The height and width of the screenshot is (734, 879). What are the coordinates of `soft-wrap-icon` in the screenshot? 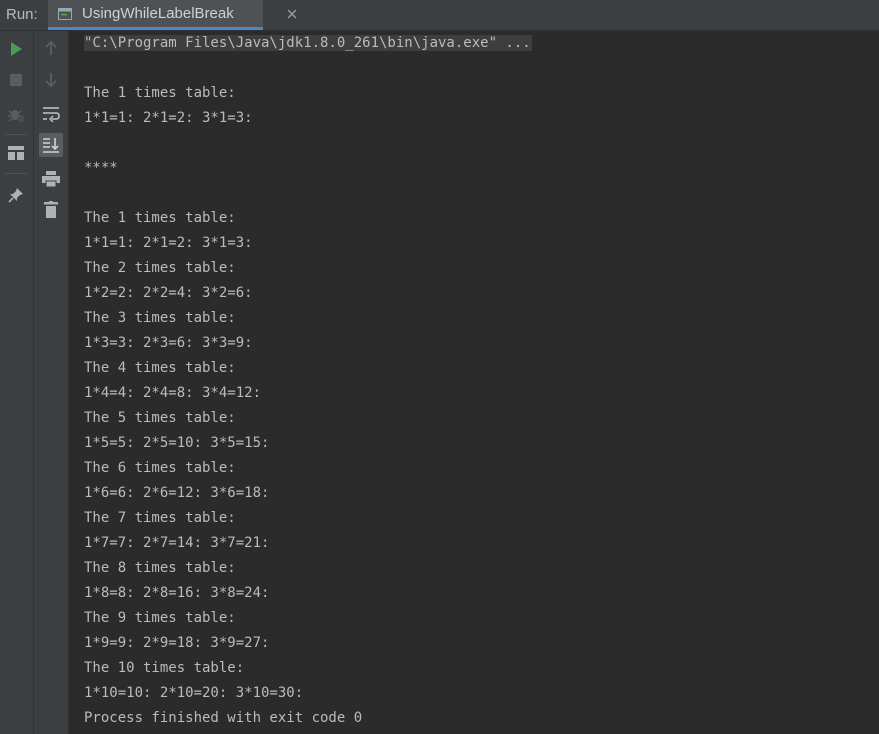 It's located at (51, 114).